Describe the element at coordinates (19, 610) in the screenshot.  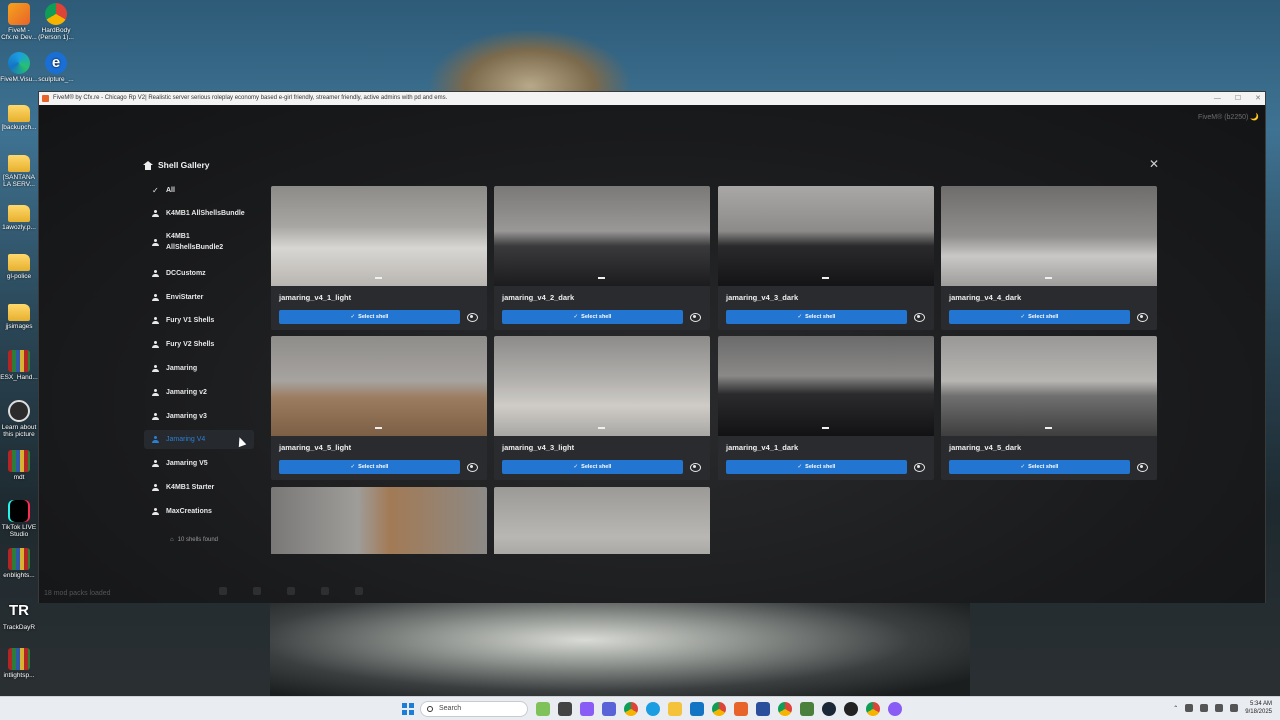
I see `trackday-icon: TR` at that location.